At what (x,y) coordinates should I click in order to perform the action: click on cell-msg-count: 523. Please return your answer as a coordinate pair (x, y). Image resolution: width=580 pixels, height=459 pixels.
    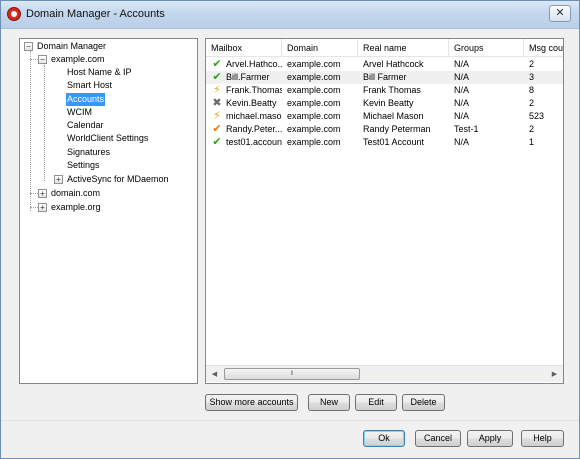
    Looking at the image, I should click on (537, 116).